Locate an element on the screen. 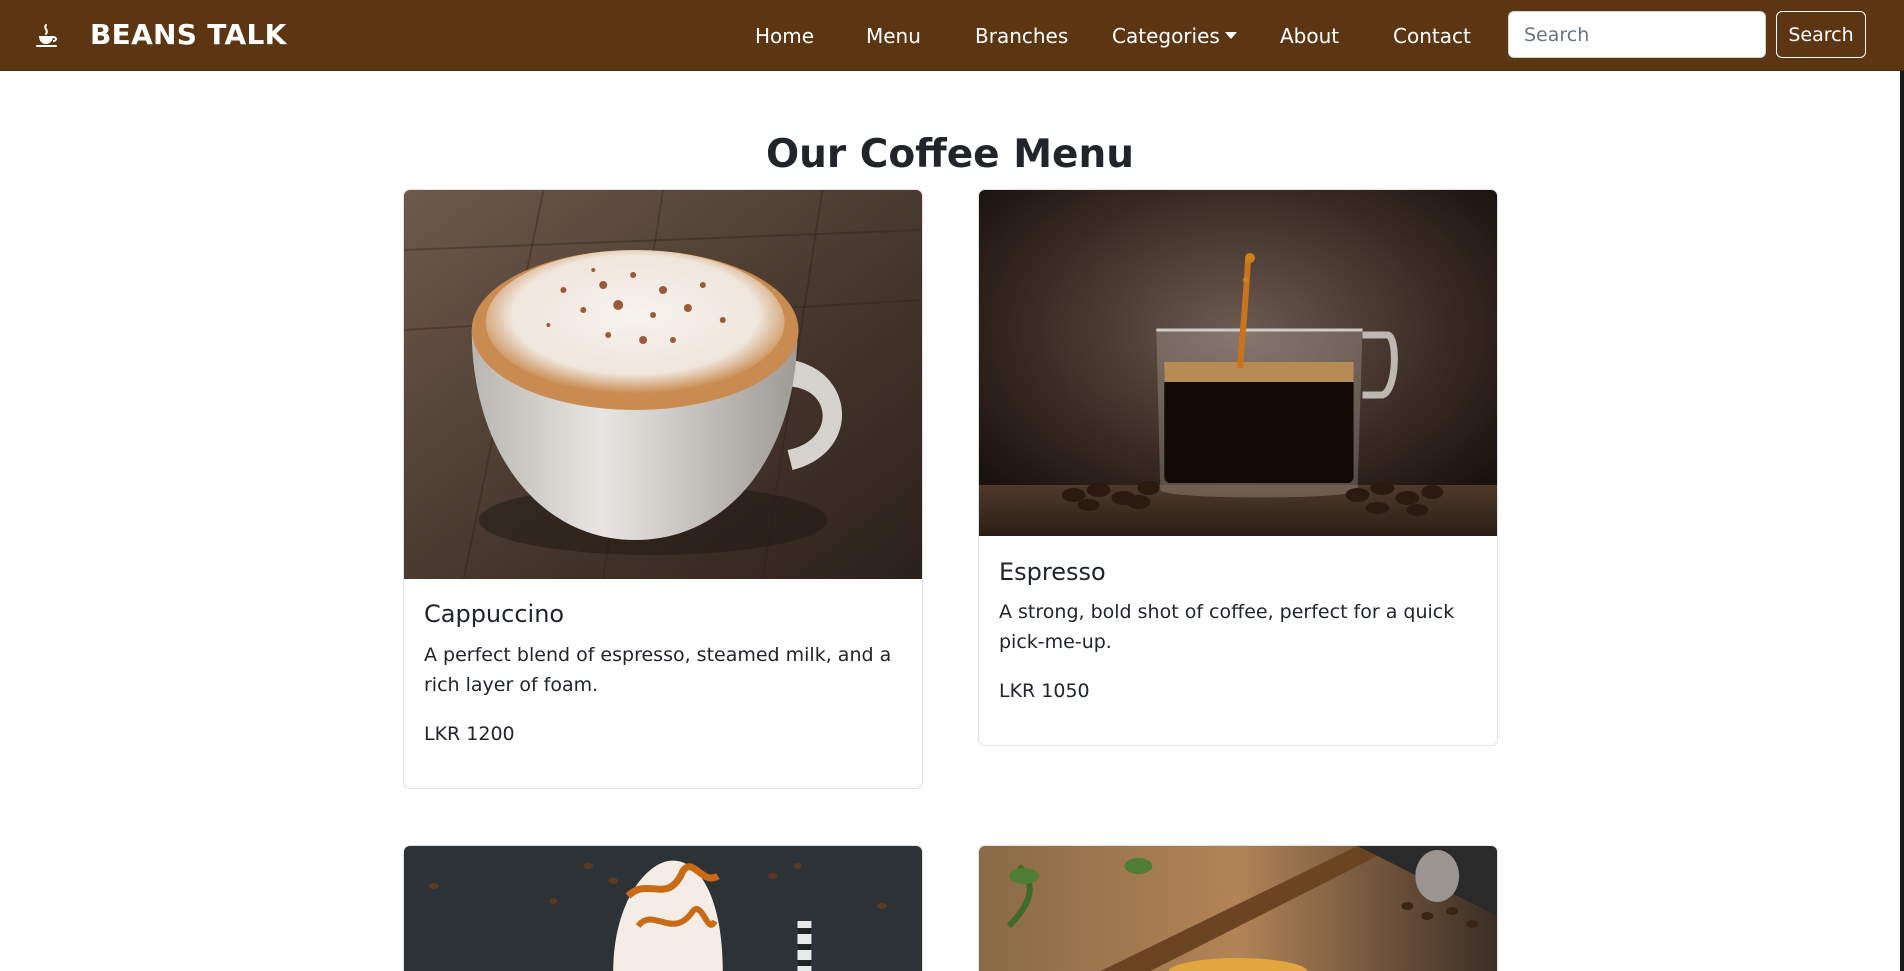 The image size is (1904, 971). caramel-drink-image is located at coordinates (663, 908).